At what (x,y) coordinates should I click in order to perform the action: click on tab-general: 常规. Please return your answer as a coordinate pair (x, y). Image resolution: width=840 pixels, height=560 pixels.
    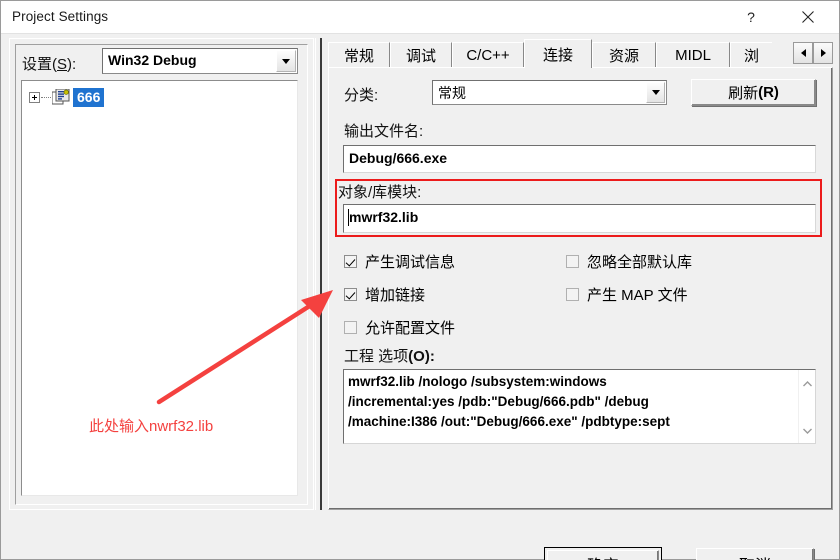
    Looking at the image, I should click on (359, 55).